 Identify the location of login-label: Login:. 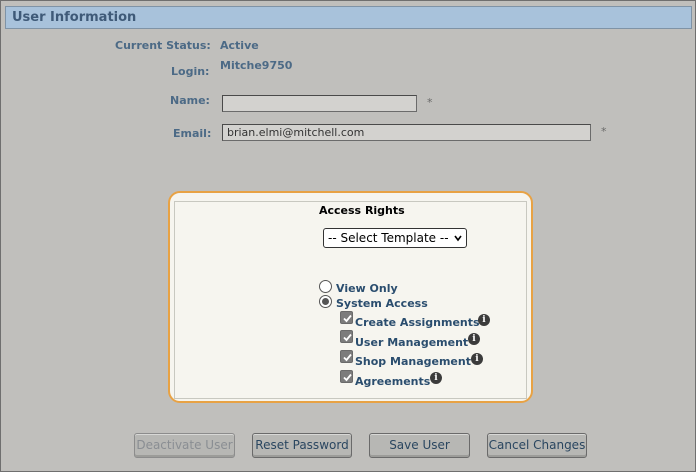
(190, 71).